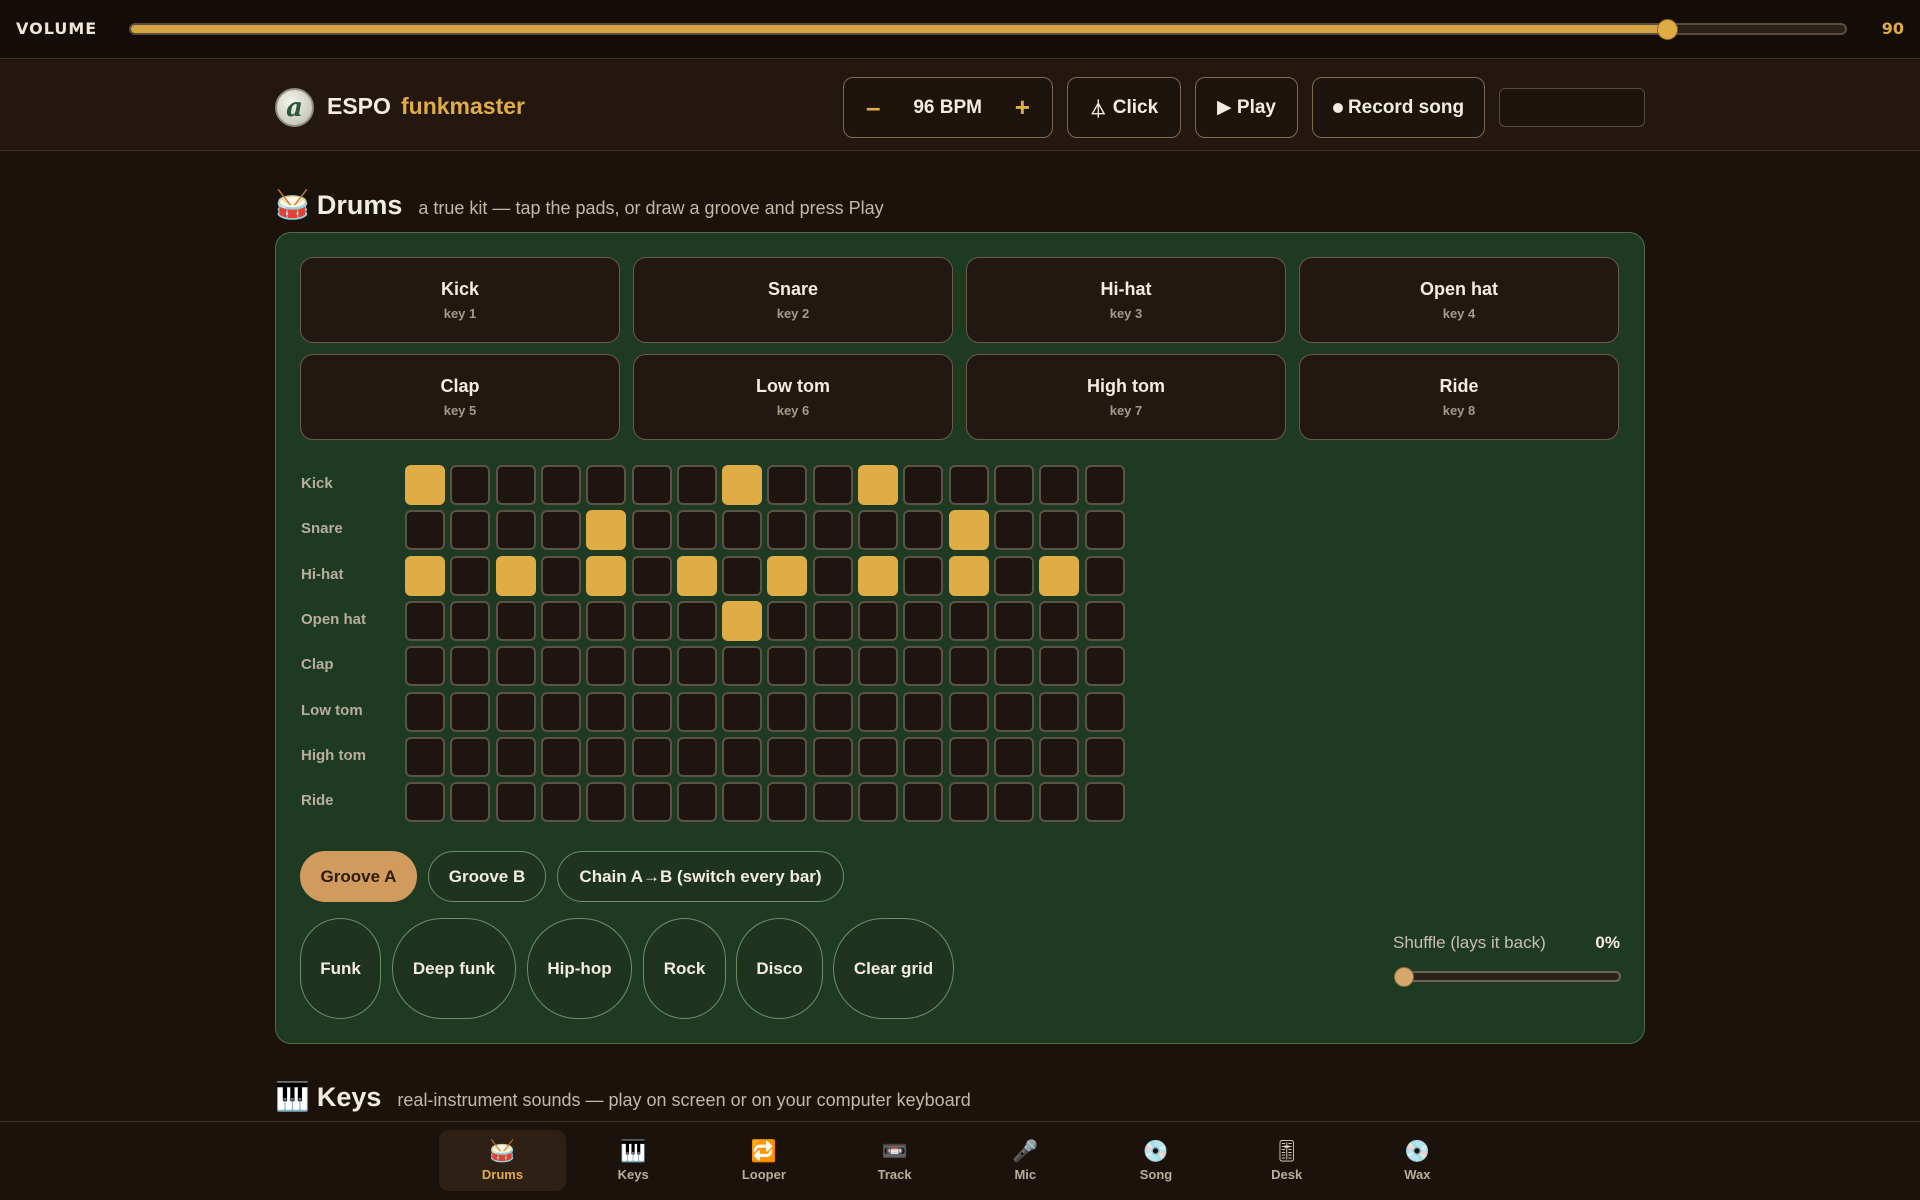  I want to click on shuffle-slider, so click(1507, 976).